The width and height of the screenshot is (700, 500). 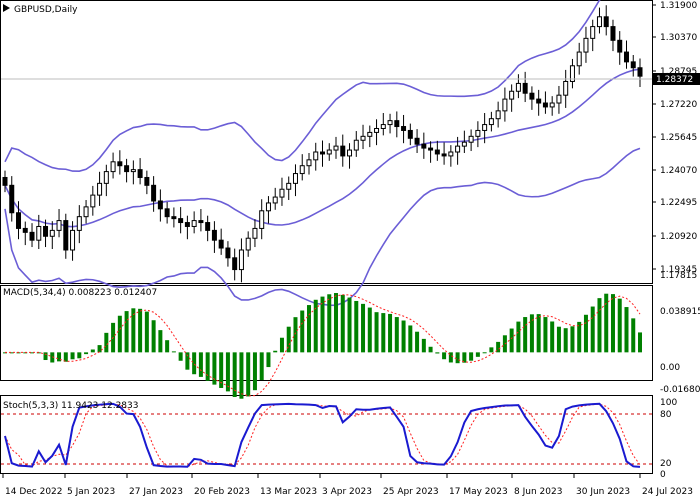 I want to click on price-tick-label: 1.27220, so click(x=678, y=105).